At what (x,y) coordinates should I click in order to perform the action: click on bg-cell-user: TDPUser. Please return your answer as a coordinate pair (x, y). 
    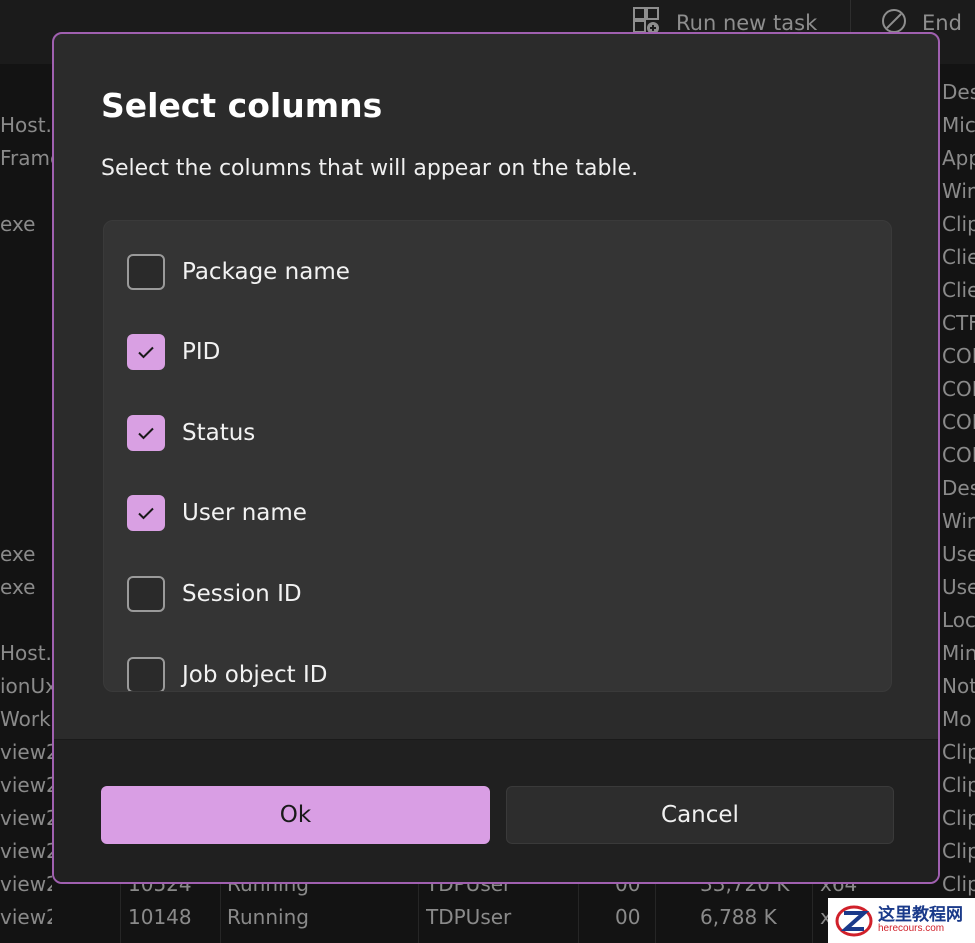
    Looking at the image, I should click on (469, 917).